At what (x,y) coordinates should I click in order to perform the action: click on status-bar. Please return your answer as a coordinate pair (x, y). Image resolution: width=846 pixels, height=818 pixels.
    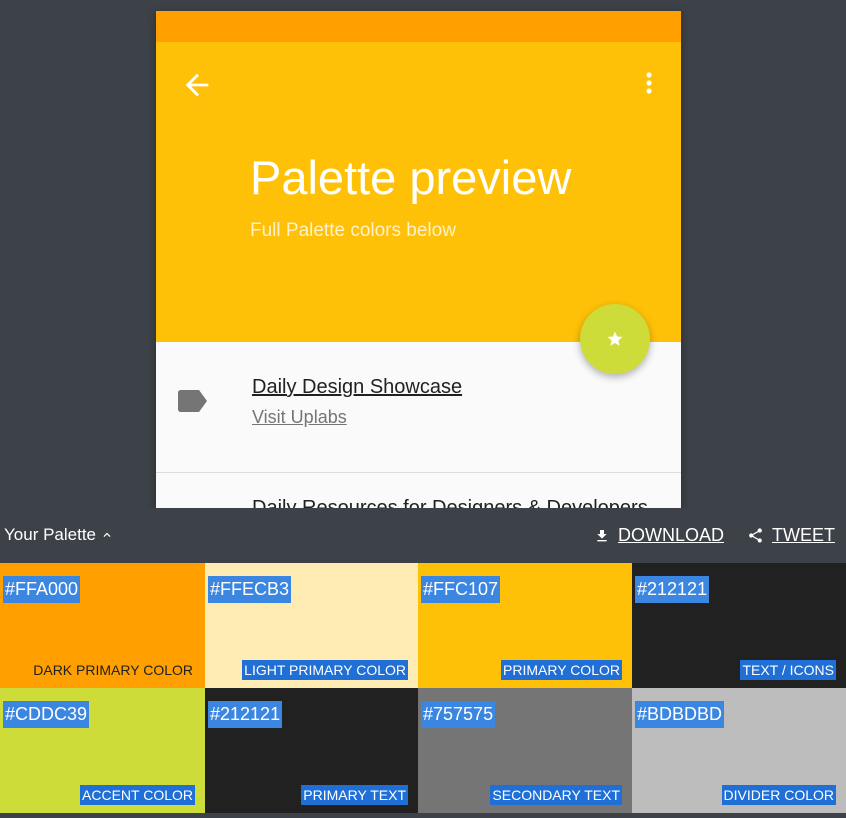
    Looking at the image, I should click on (418, 26).